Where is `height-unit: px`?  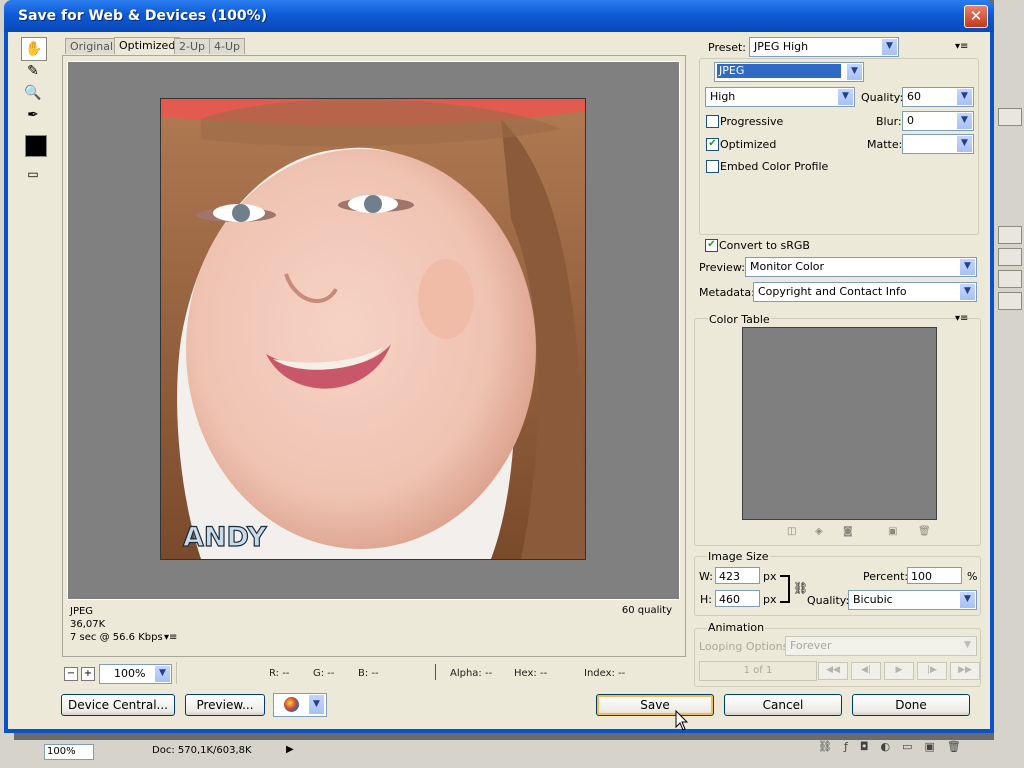 height-unit: px is located at coordinates (770, 599).